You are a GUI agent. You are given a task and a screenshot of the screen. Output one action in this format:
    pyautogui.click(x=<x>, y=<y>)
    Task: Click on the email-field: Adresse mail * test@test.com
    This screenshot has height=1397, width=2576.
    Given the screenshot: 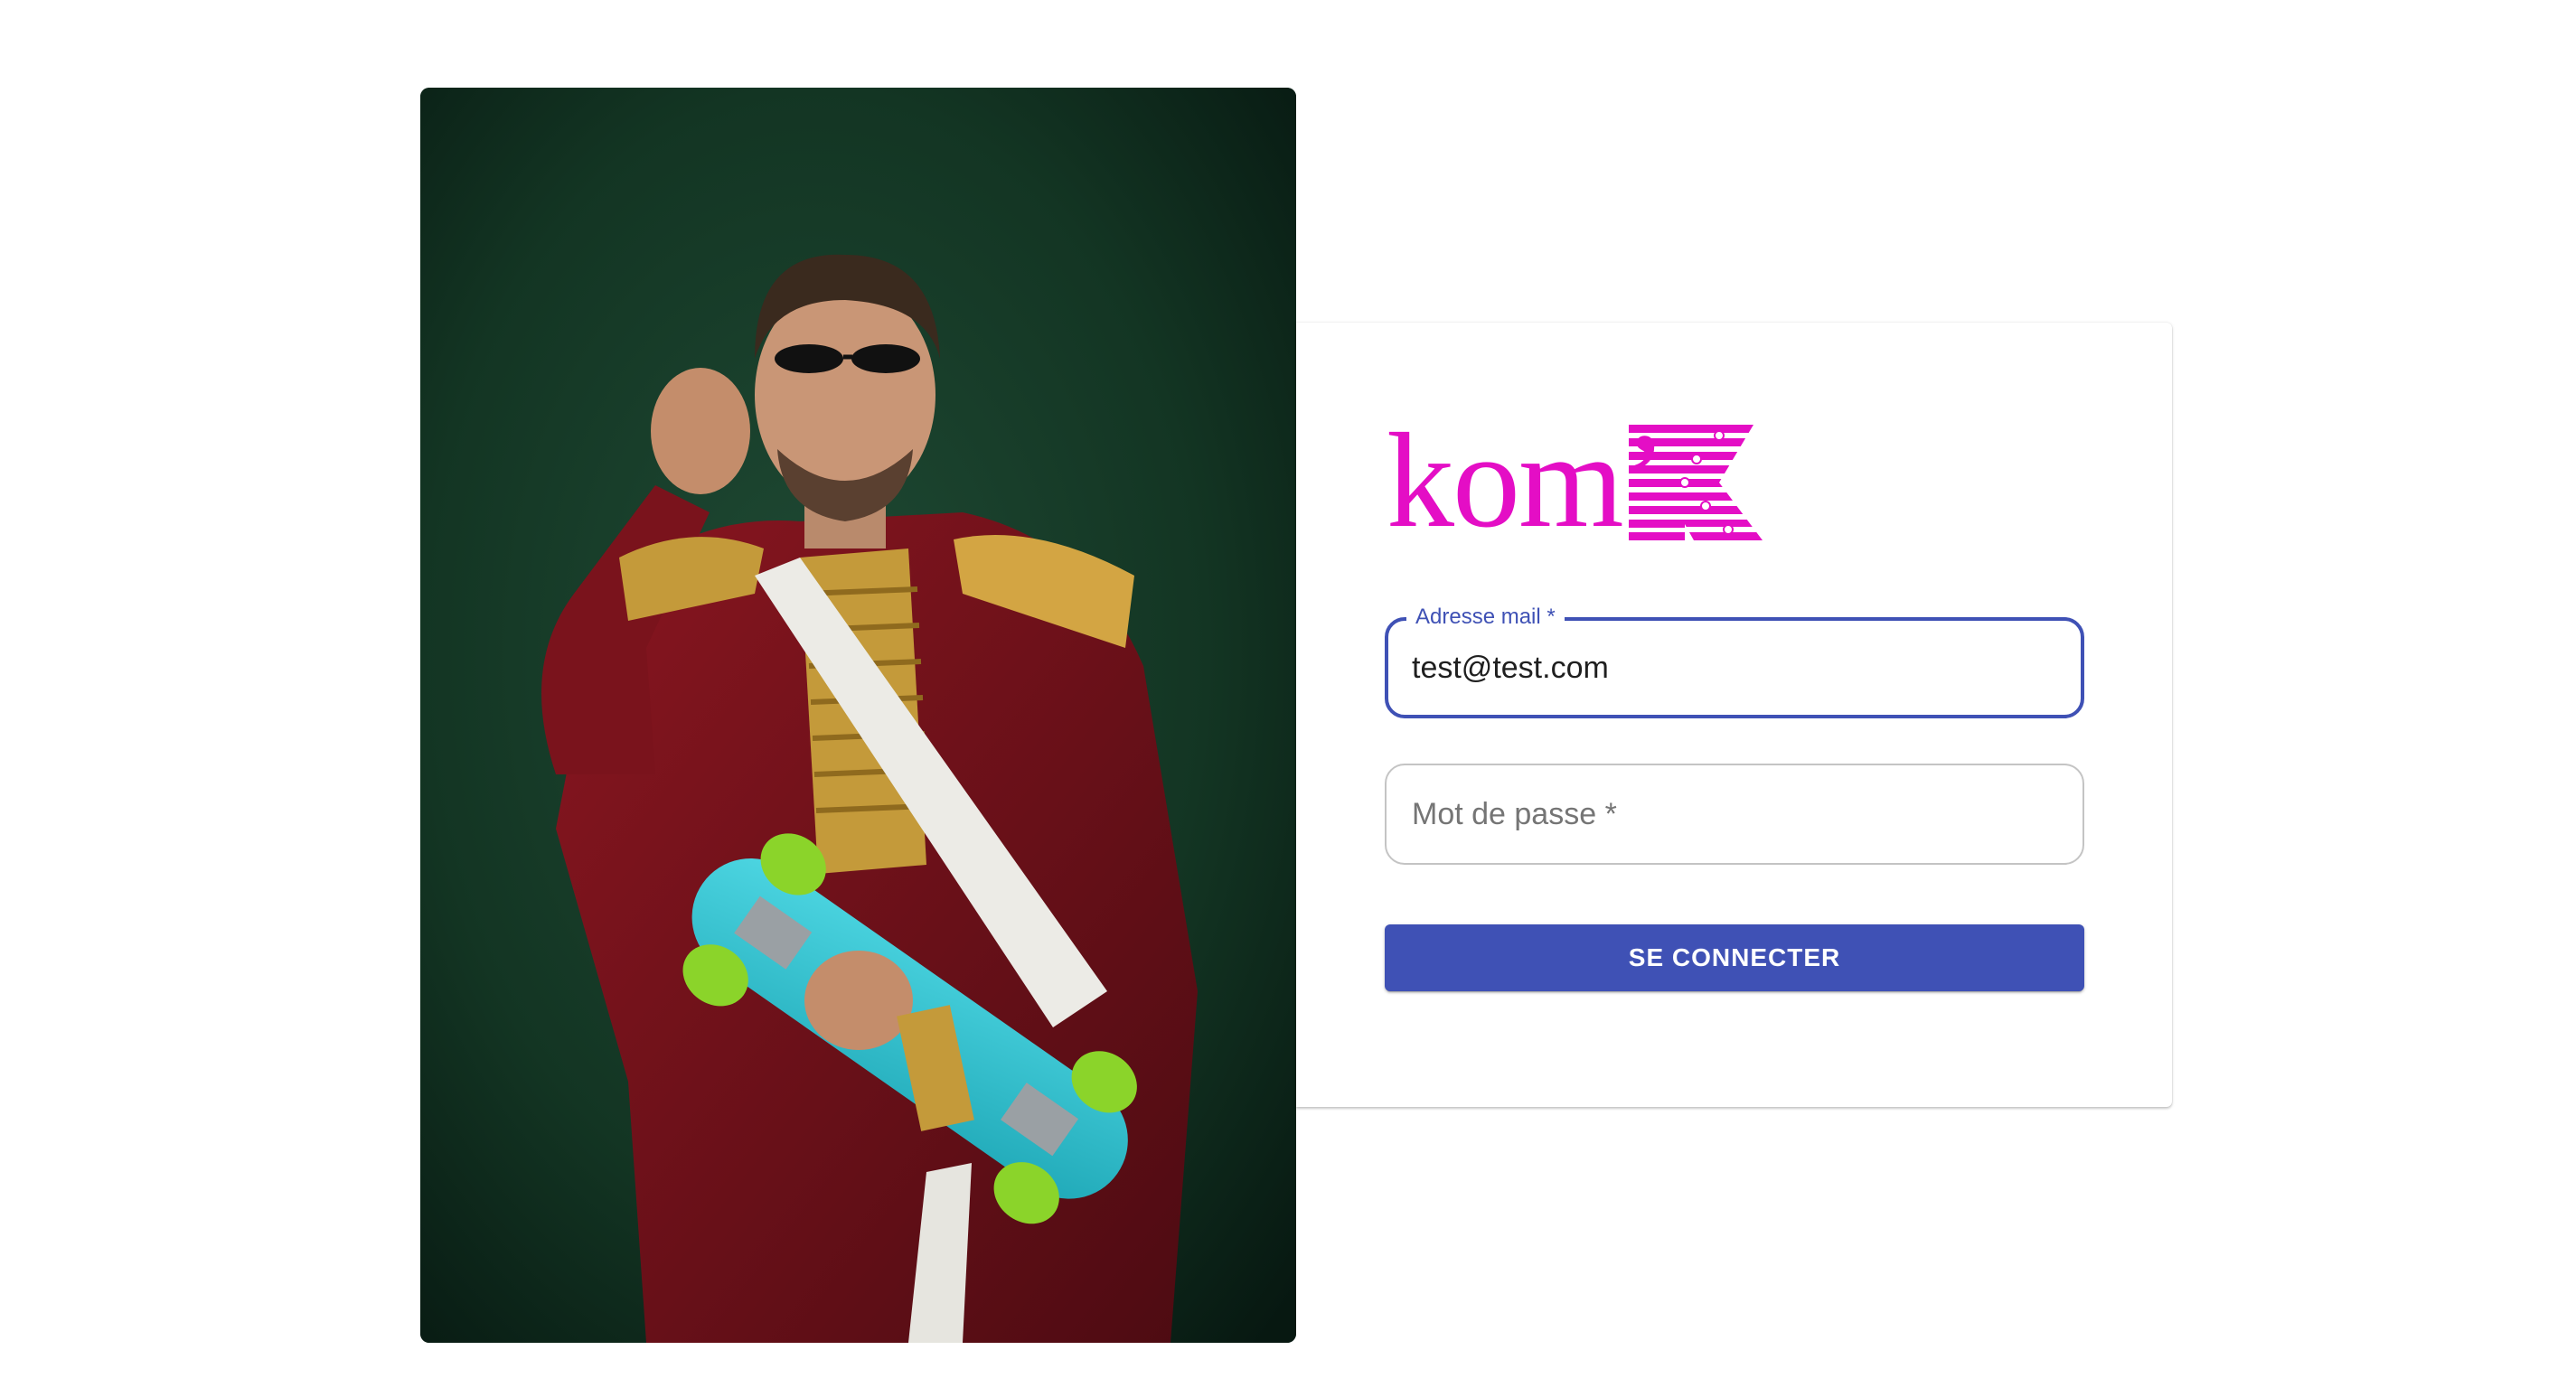 What is the action you would take?
    pyautogui.click(x=1735, y=661)
    